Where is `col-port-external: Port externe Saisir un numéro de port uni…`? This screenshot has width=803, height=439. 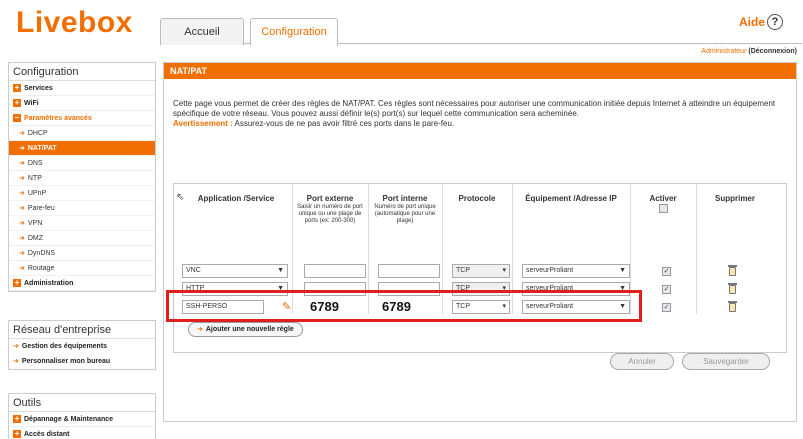 col-port-external: Port externe Saisir un numéro de port uni… is located at coordinates (330, 209).